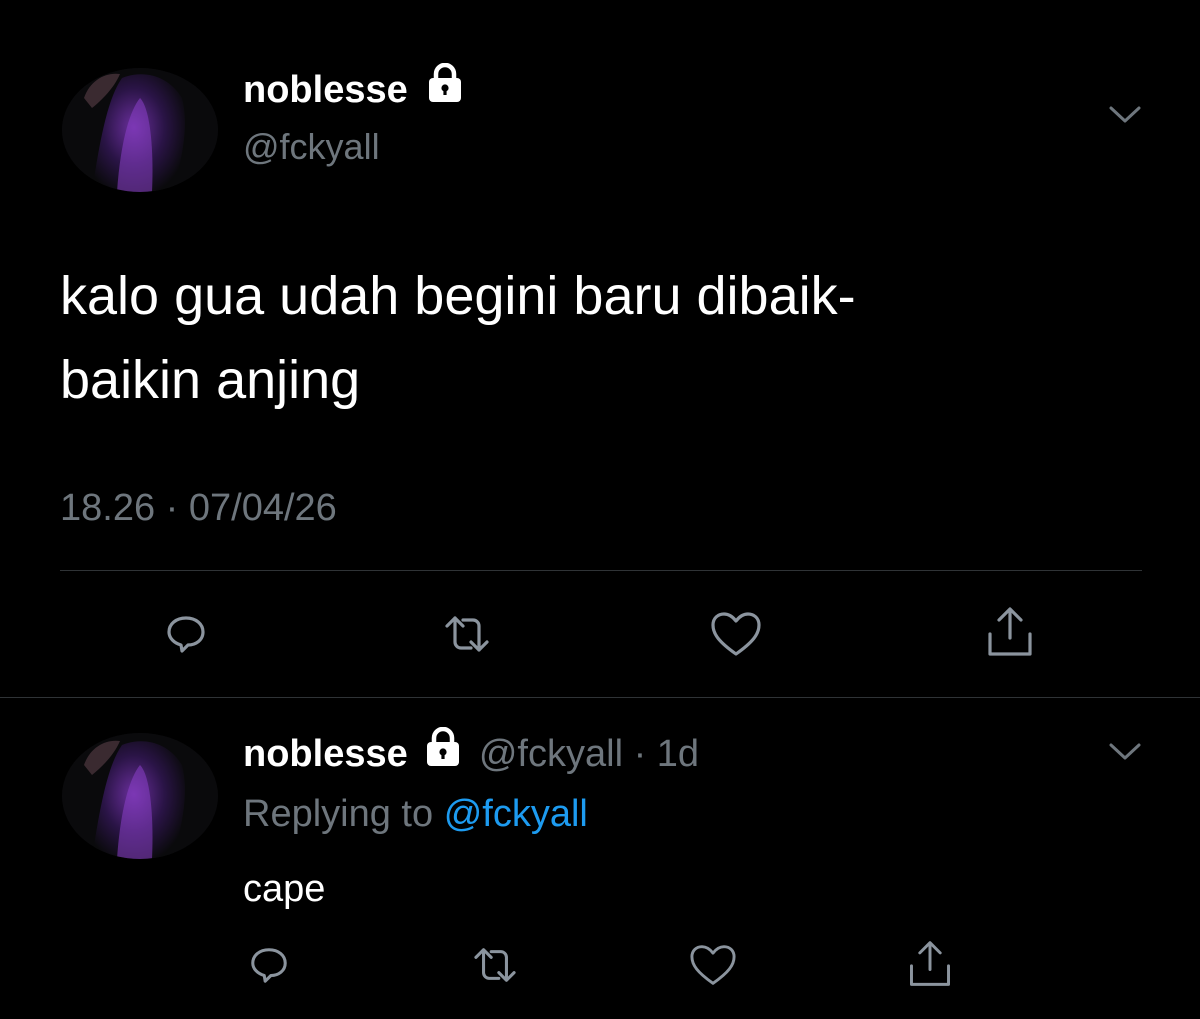 The image size is (1200, 1019). What do you see at coordinates (516, 814) in the screenshot?
I see `replying-handle-link: @fckyall` at bounding box center [516, 814].